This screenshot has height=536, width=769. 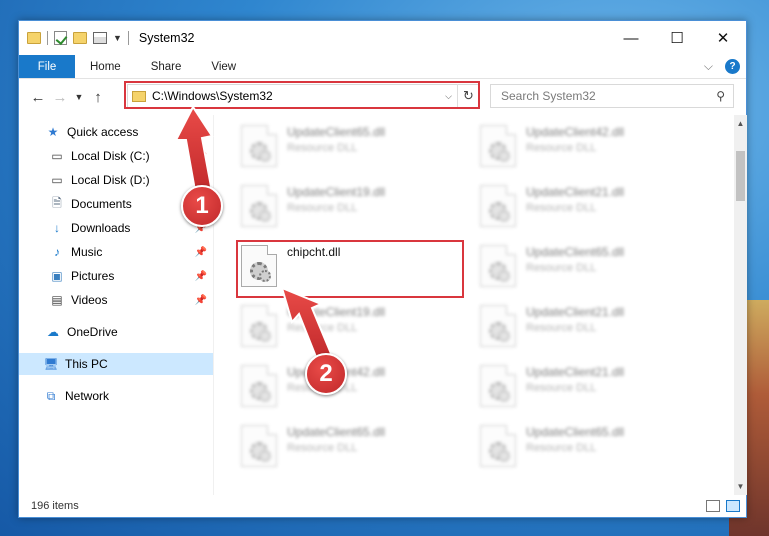 What do you see at coordinates (733, 506) in the screenshot?
I see `tiles-view-icon` at bounding box center [733, 506].